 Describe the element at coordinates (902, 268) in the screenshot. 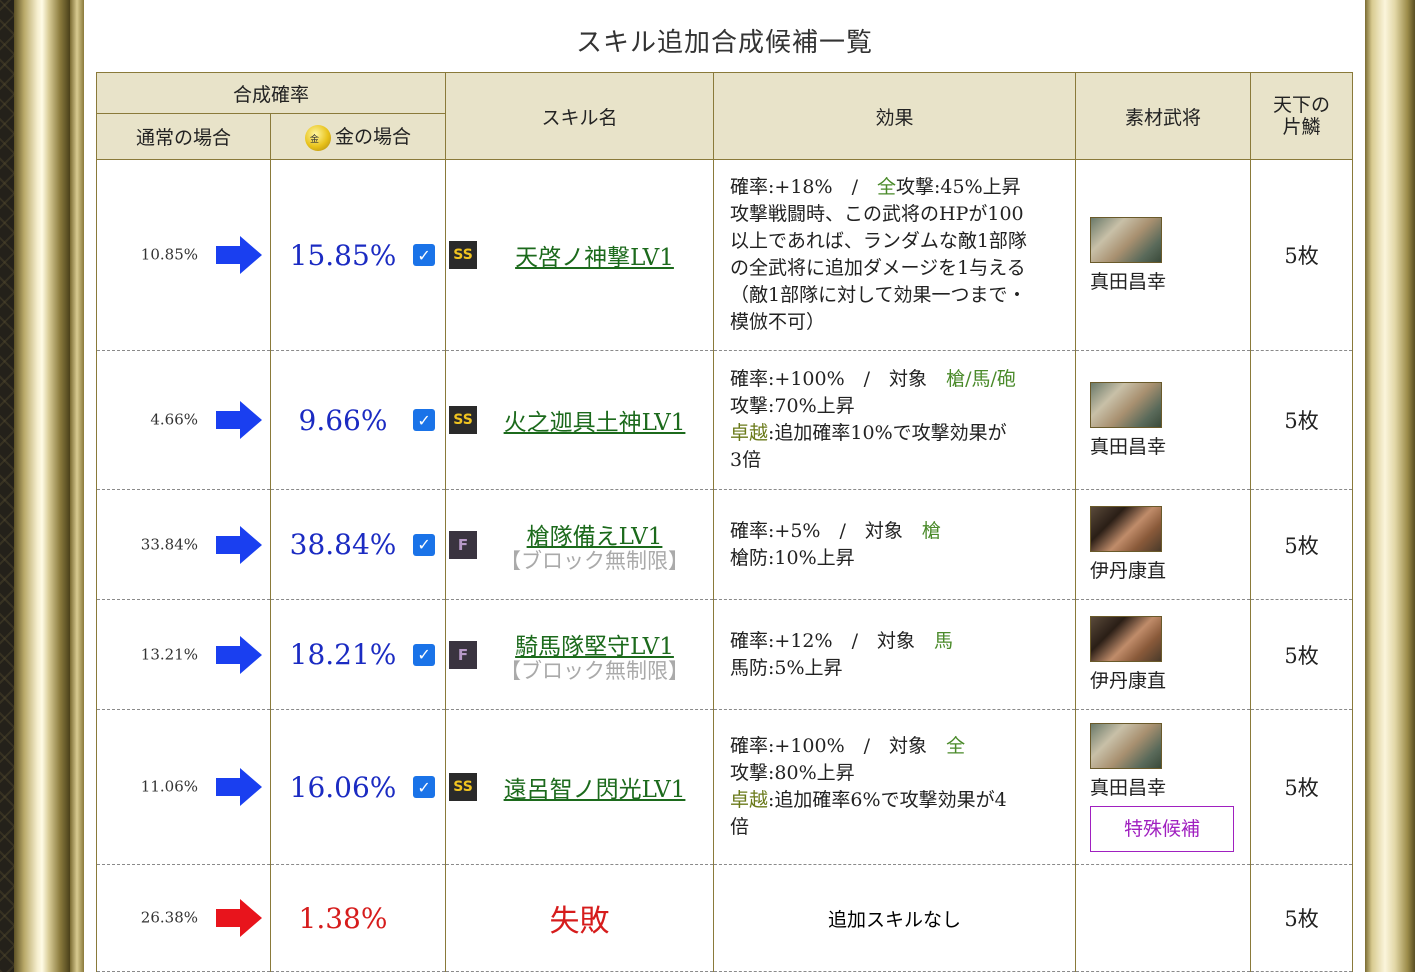

I see `effect-line: の全武将に追加ダメージを1与える` at that location.